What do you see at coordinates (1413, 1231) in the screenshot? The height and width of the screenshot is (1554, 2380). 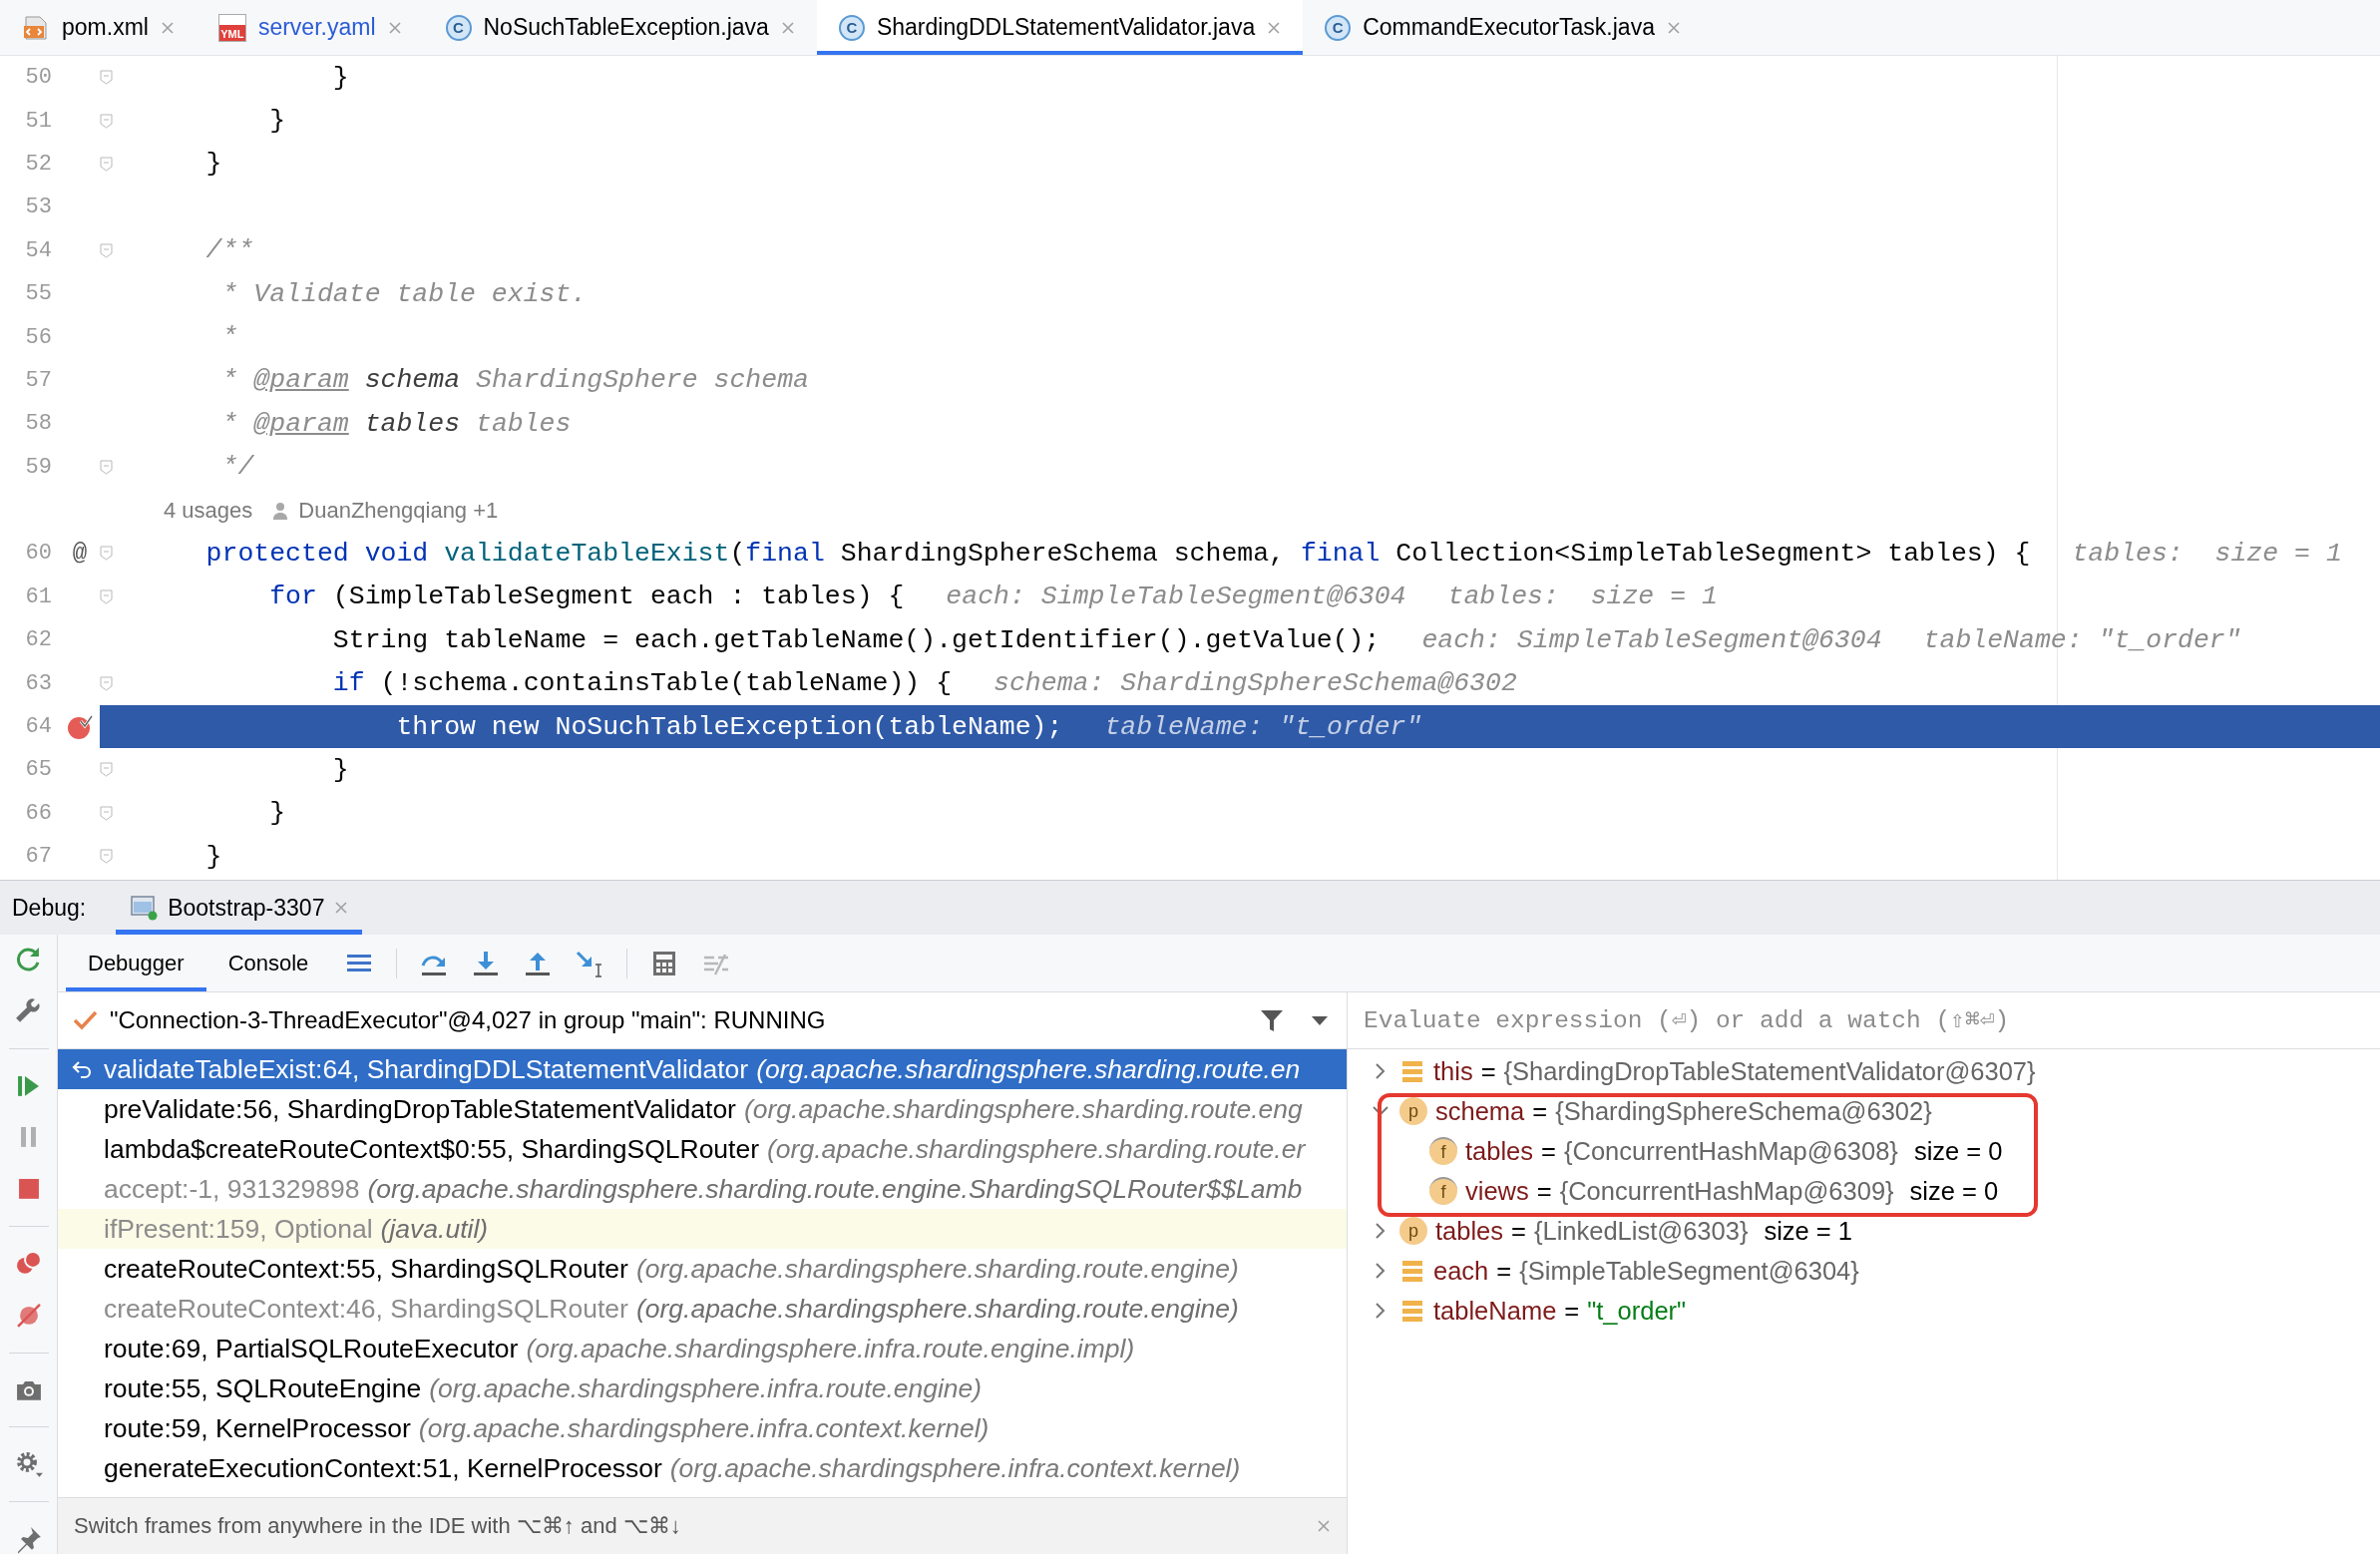 I see `parameter-badge: p` at bounding box center [1413, 1231].